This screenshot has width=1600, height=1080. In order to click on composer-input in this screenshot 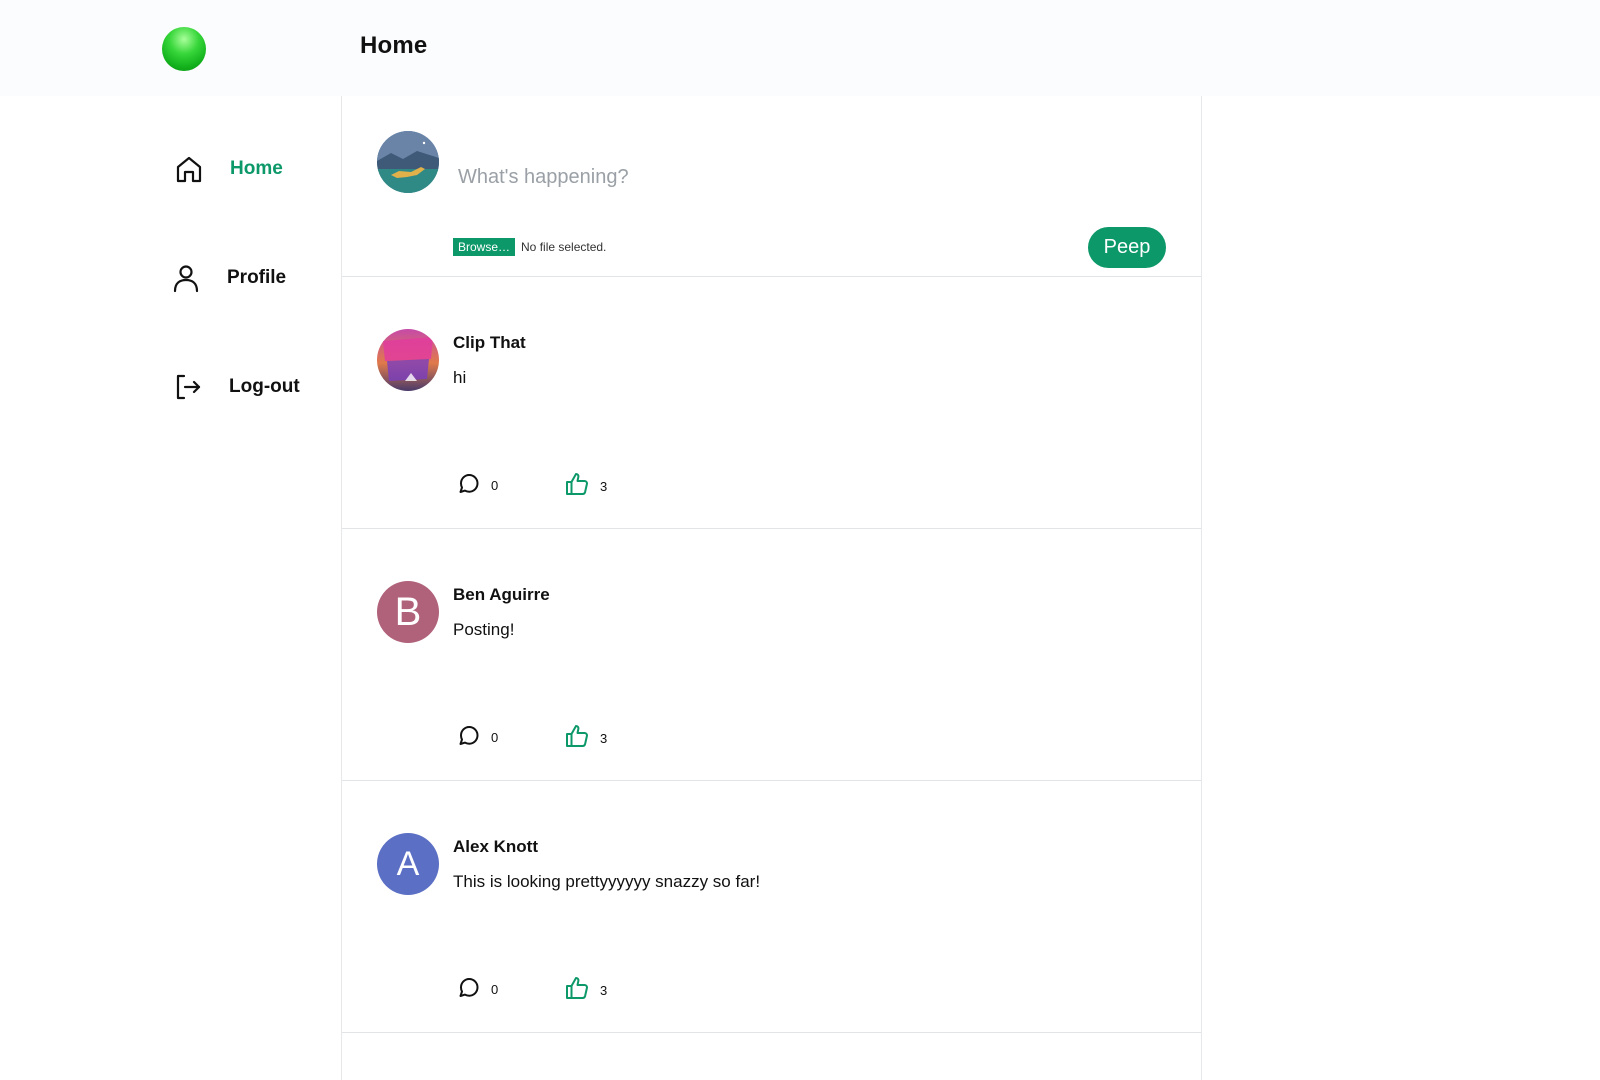, I will do `click(758, 177)`.